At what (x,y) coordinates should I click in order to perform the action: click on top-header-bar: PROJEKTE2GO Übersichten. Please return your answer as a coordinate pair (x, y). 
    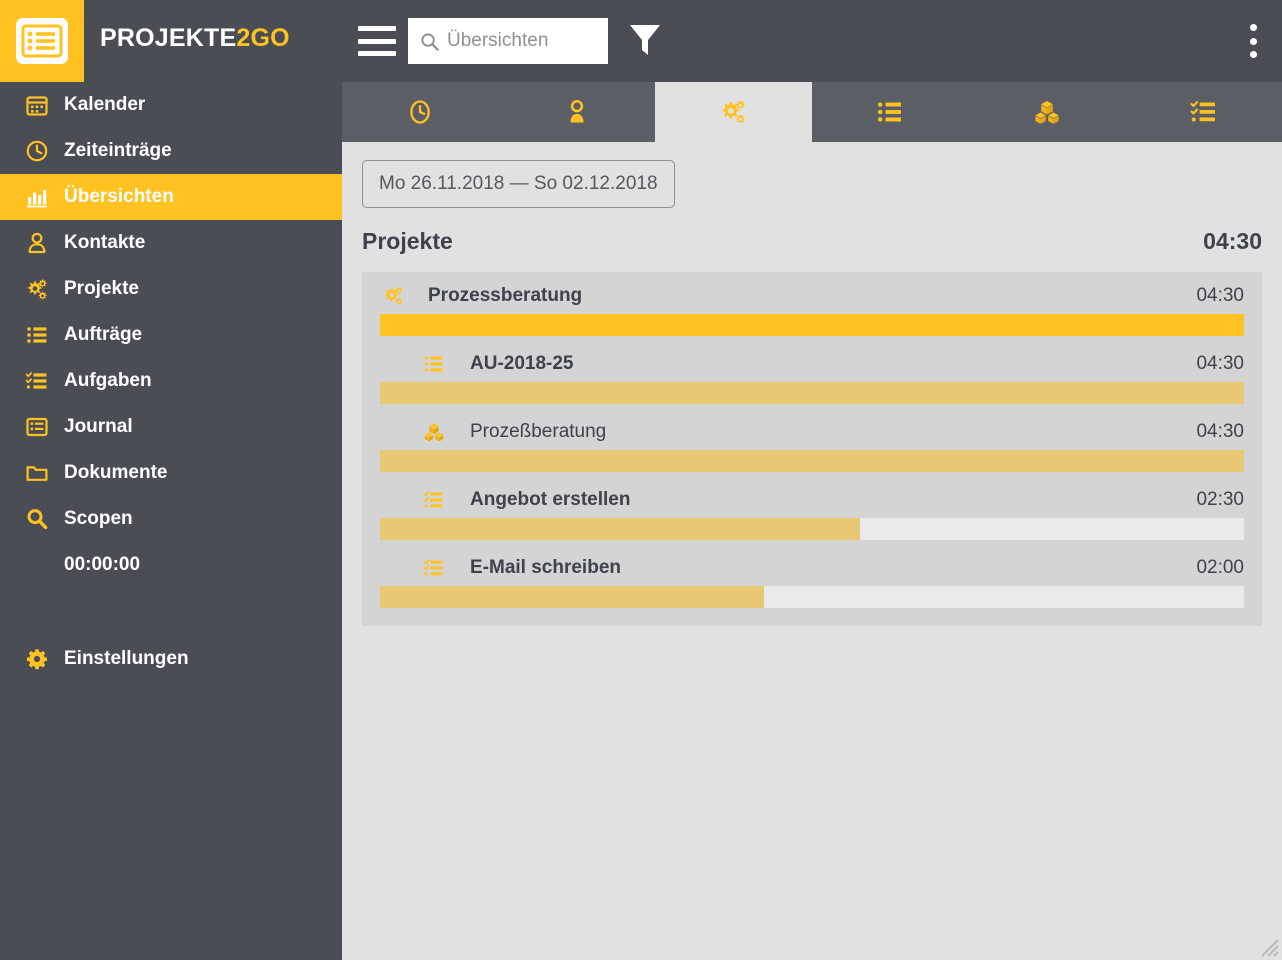
    Looking at the image, I should click on (641, 41).